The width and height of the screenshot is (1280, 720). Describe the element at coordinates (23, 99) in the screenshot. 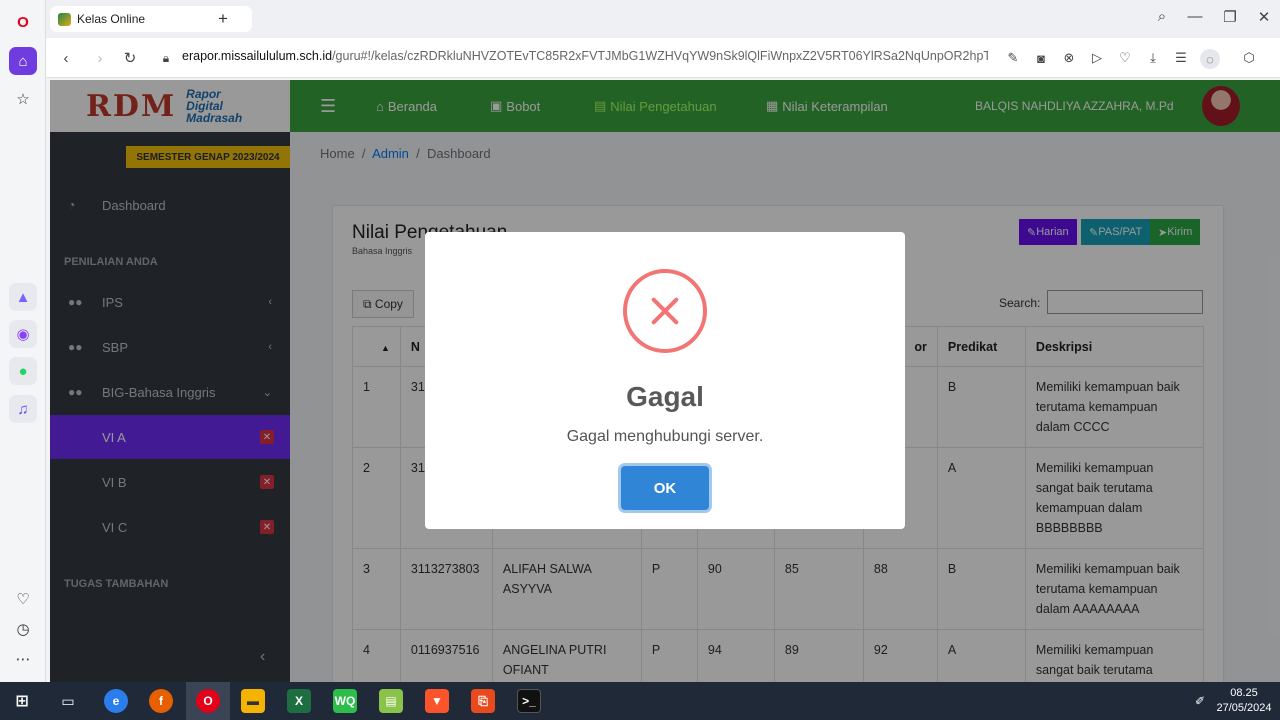

I see `star-icon: ☆` at that location.